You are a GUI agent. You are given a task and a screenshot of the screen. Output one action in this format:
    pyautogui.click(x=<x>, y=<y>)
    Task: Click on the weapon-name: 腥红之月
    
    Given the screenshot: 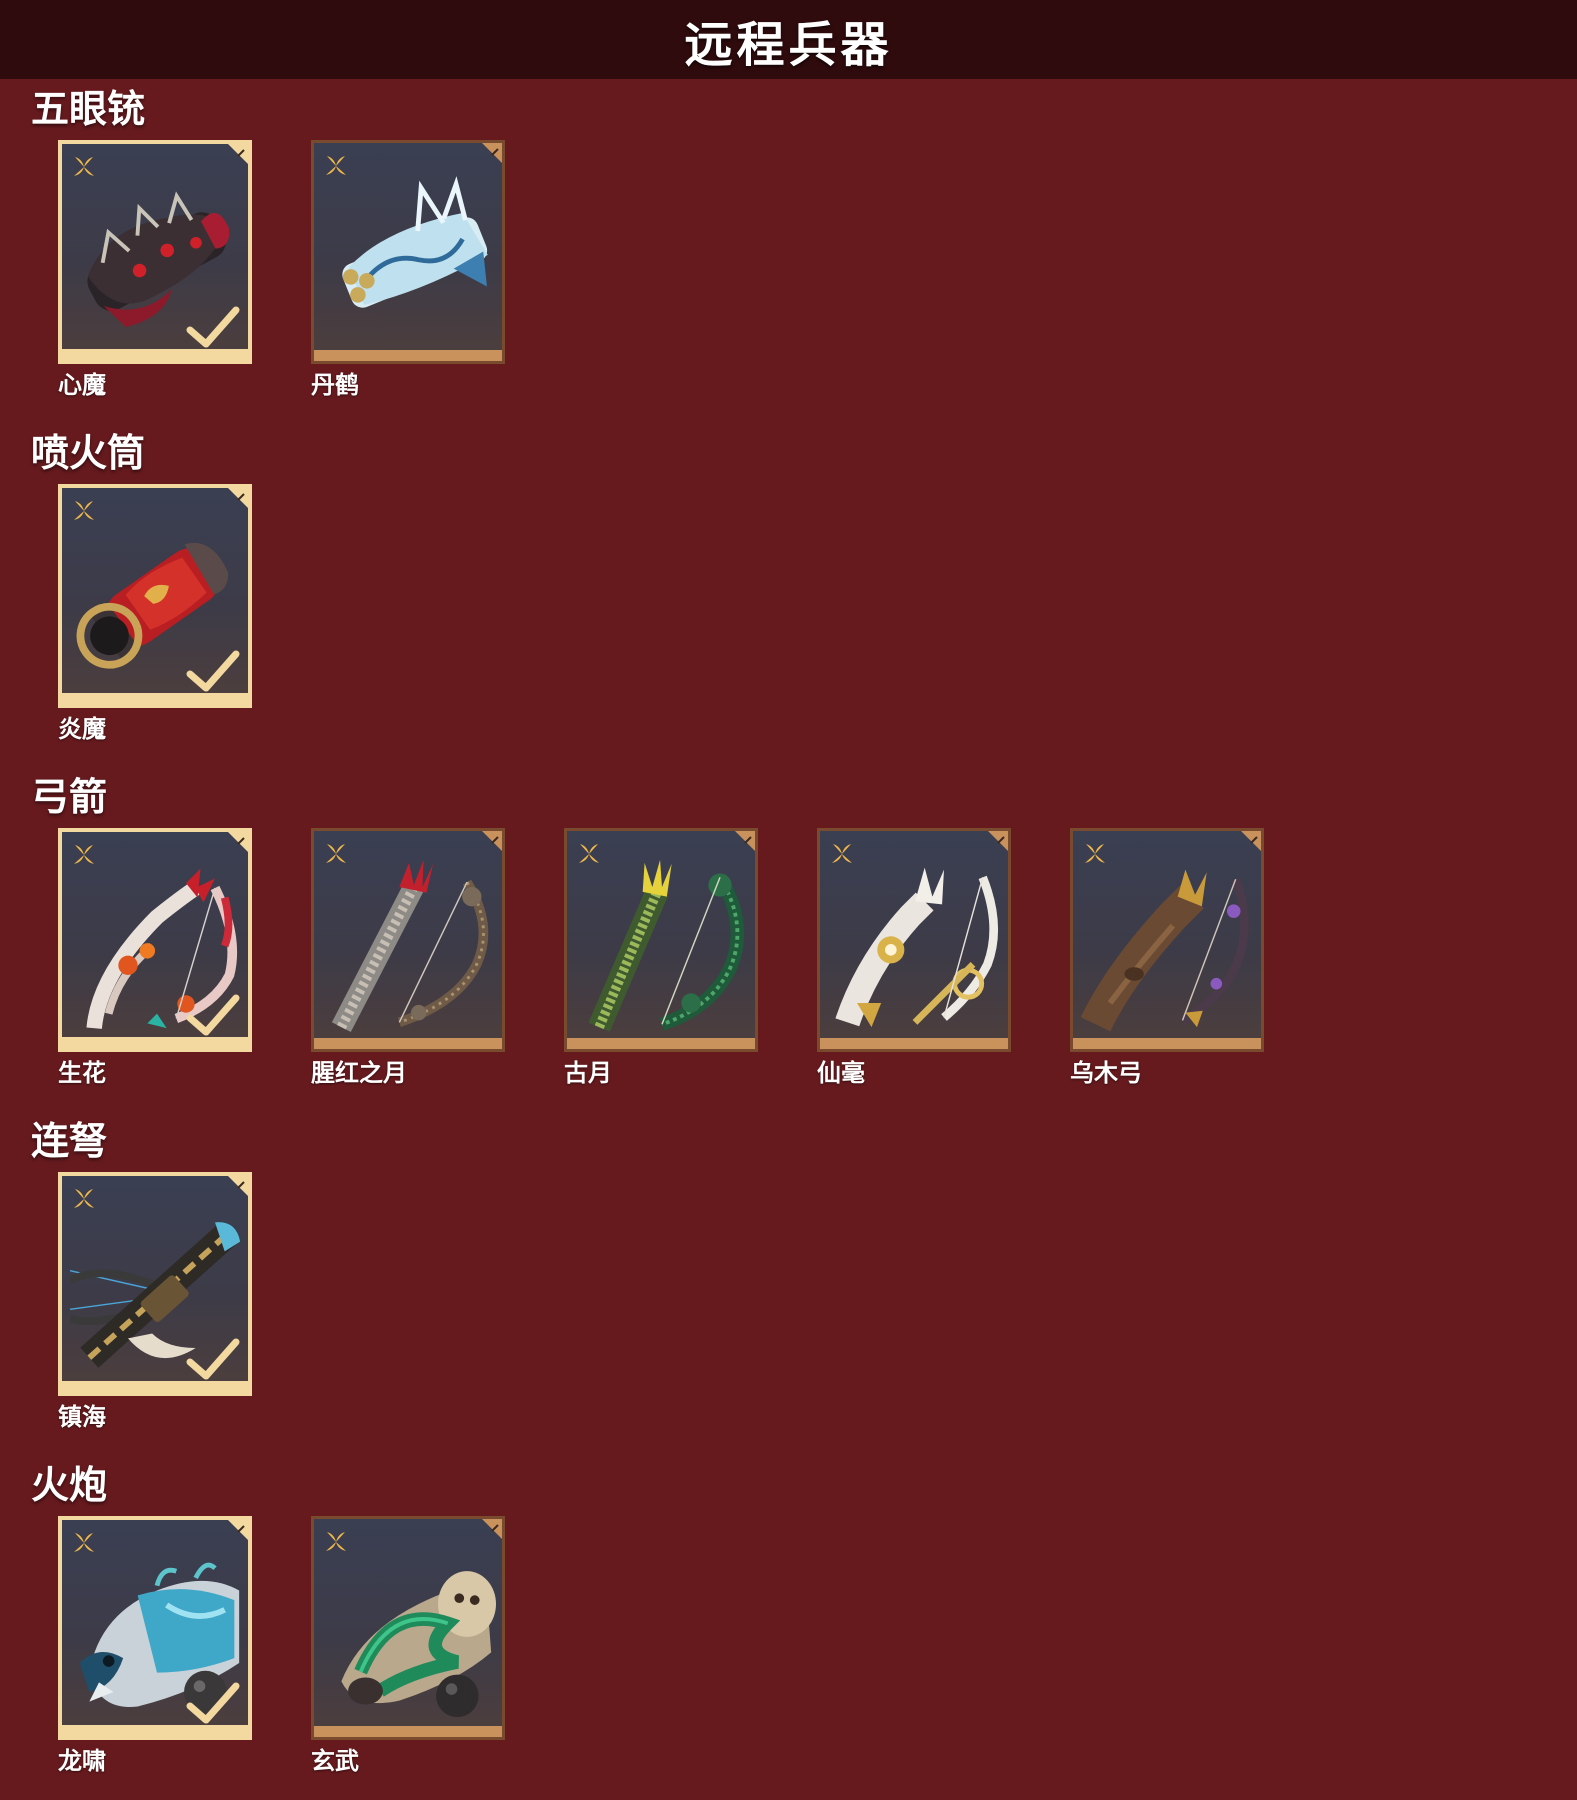 What is the action you would take?
    pyautogui.click(x=359, y=1073)
    